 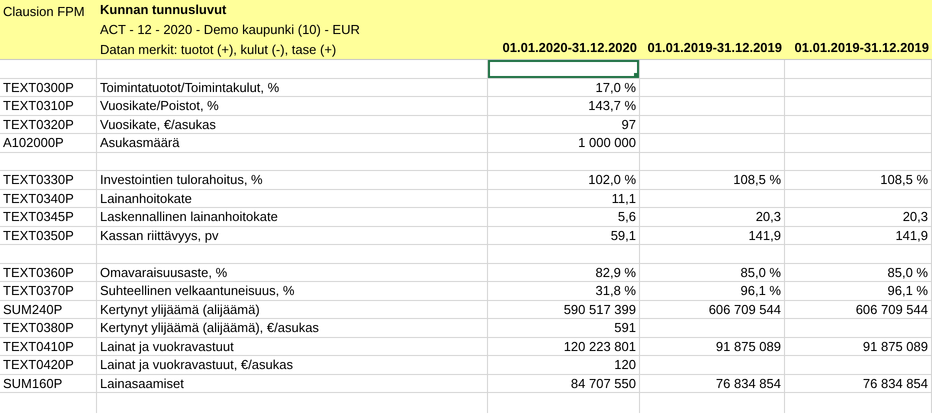 What do you see at coordinates (292, 235) in the screenshot?
I see `table-cell: Kassan riittävyys, pv` at bounding box center [292, 235].